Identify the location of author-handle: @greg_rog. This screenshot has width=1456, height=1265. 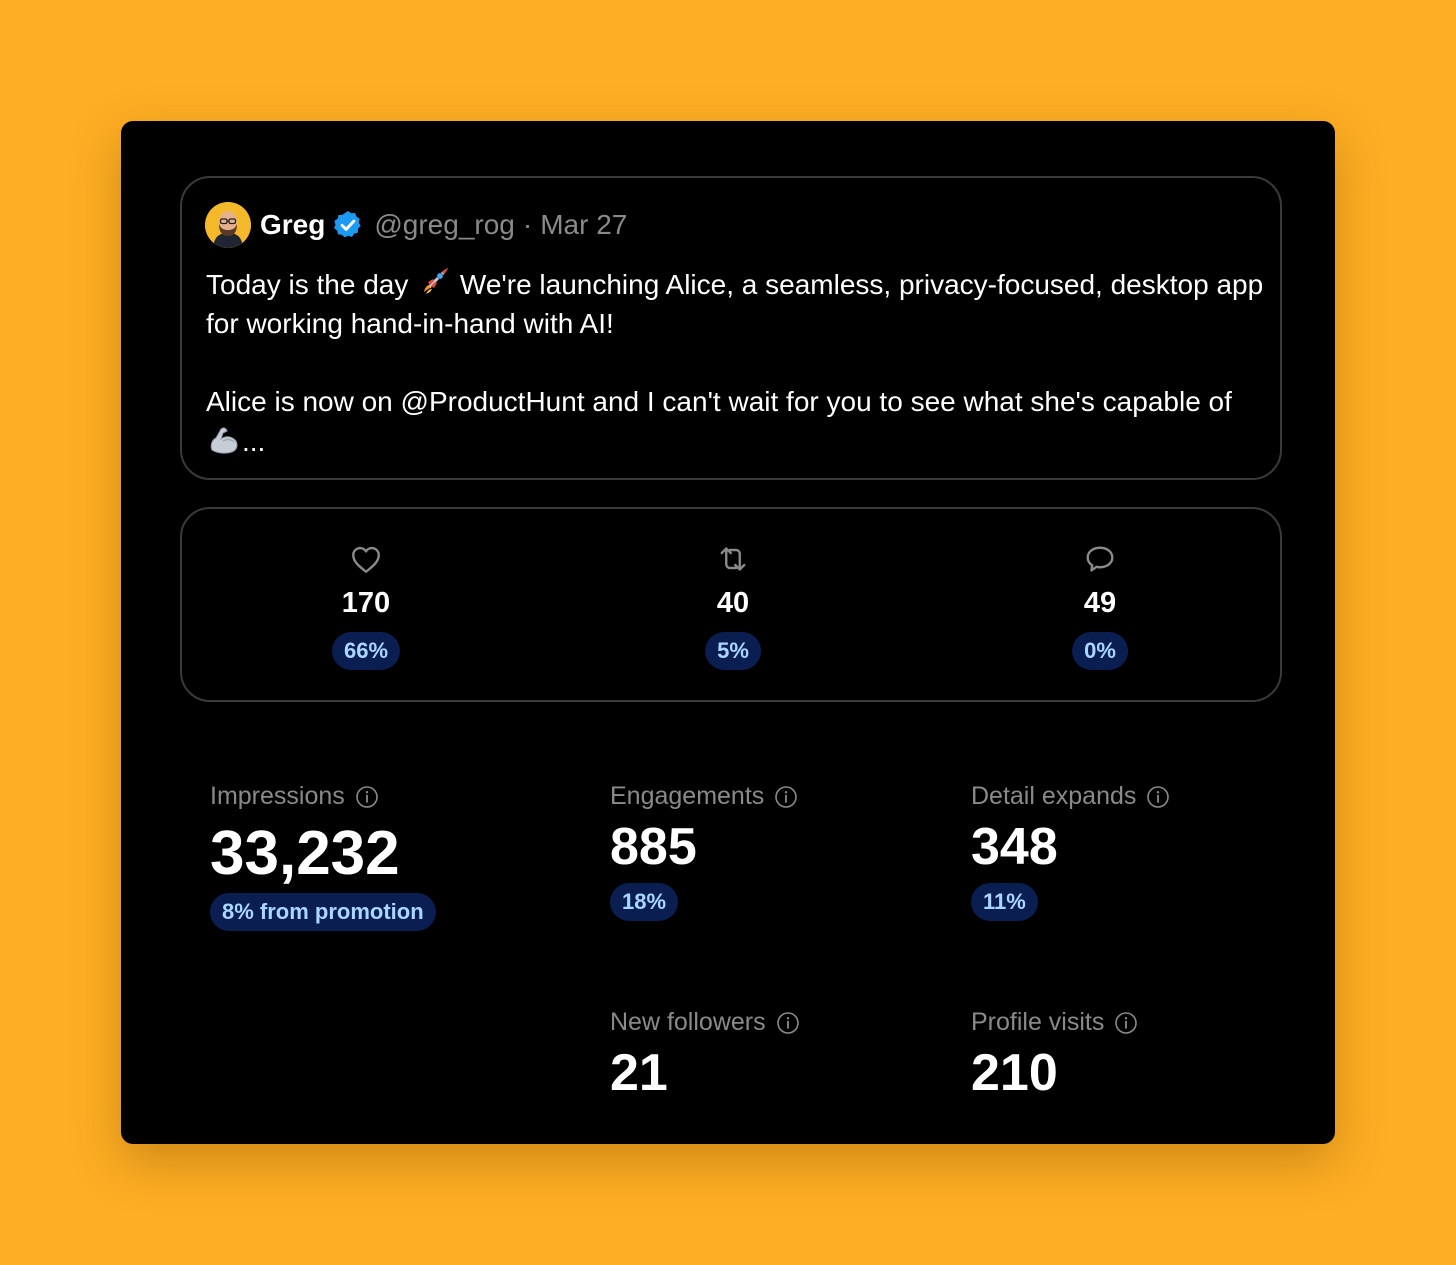
(444, 225).